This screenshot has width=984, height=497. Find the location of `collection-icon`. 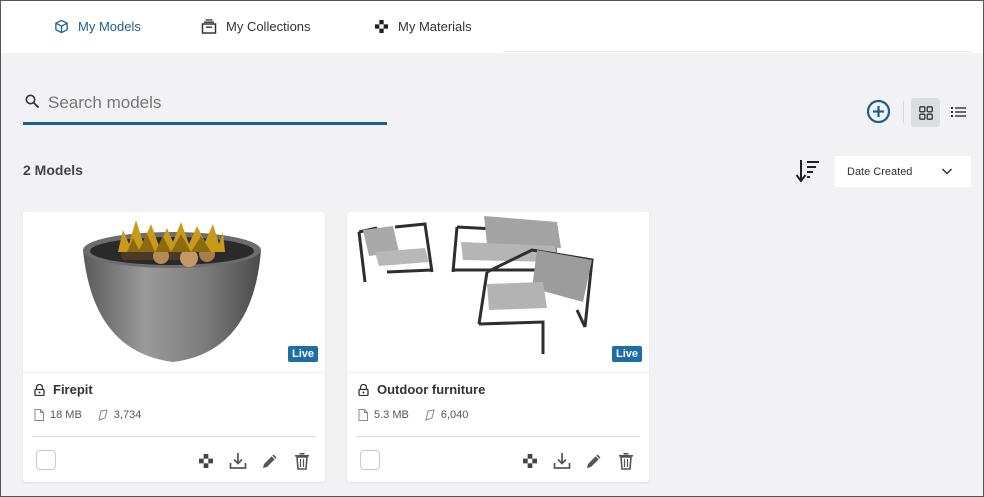

collection-icon is located at coordinates (209, 26).